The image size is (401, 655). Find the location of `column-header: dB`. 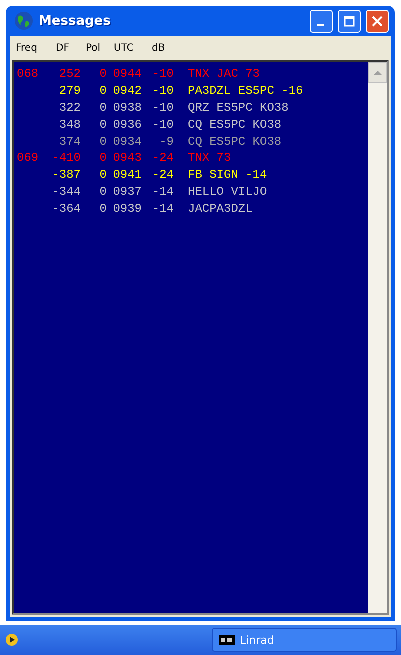

column-header: dB is located at coordinates (159, 48).